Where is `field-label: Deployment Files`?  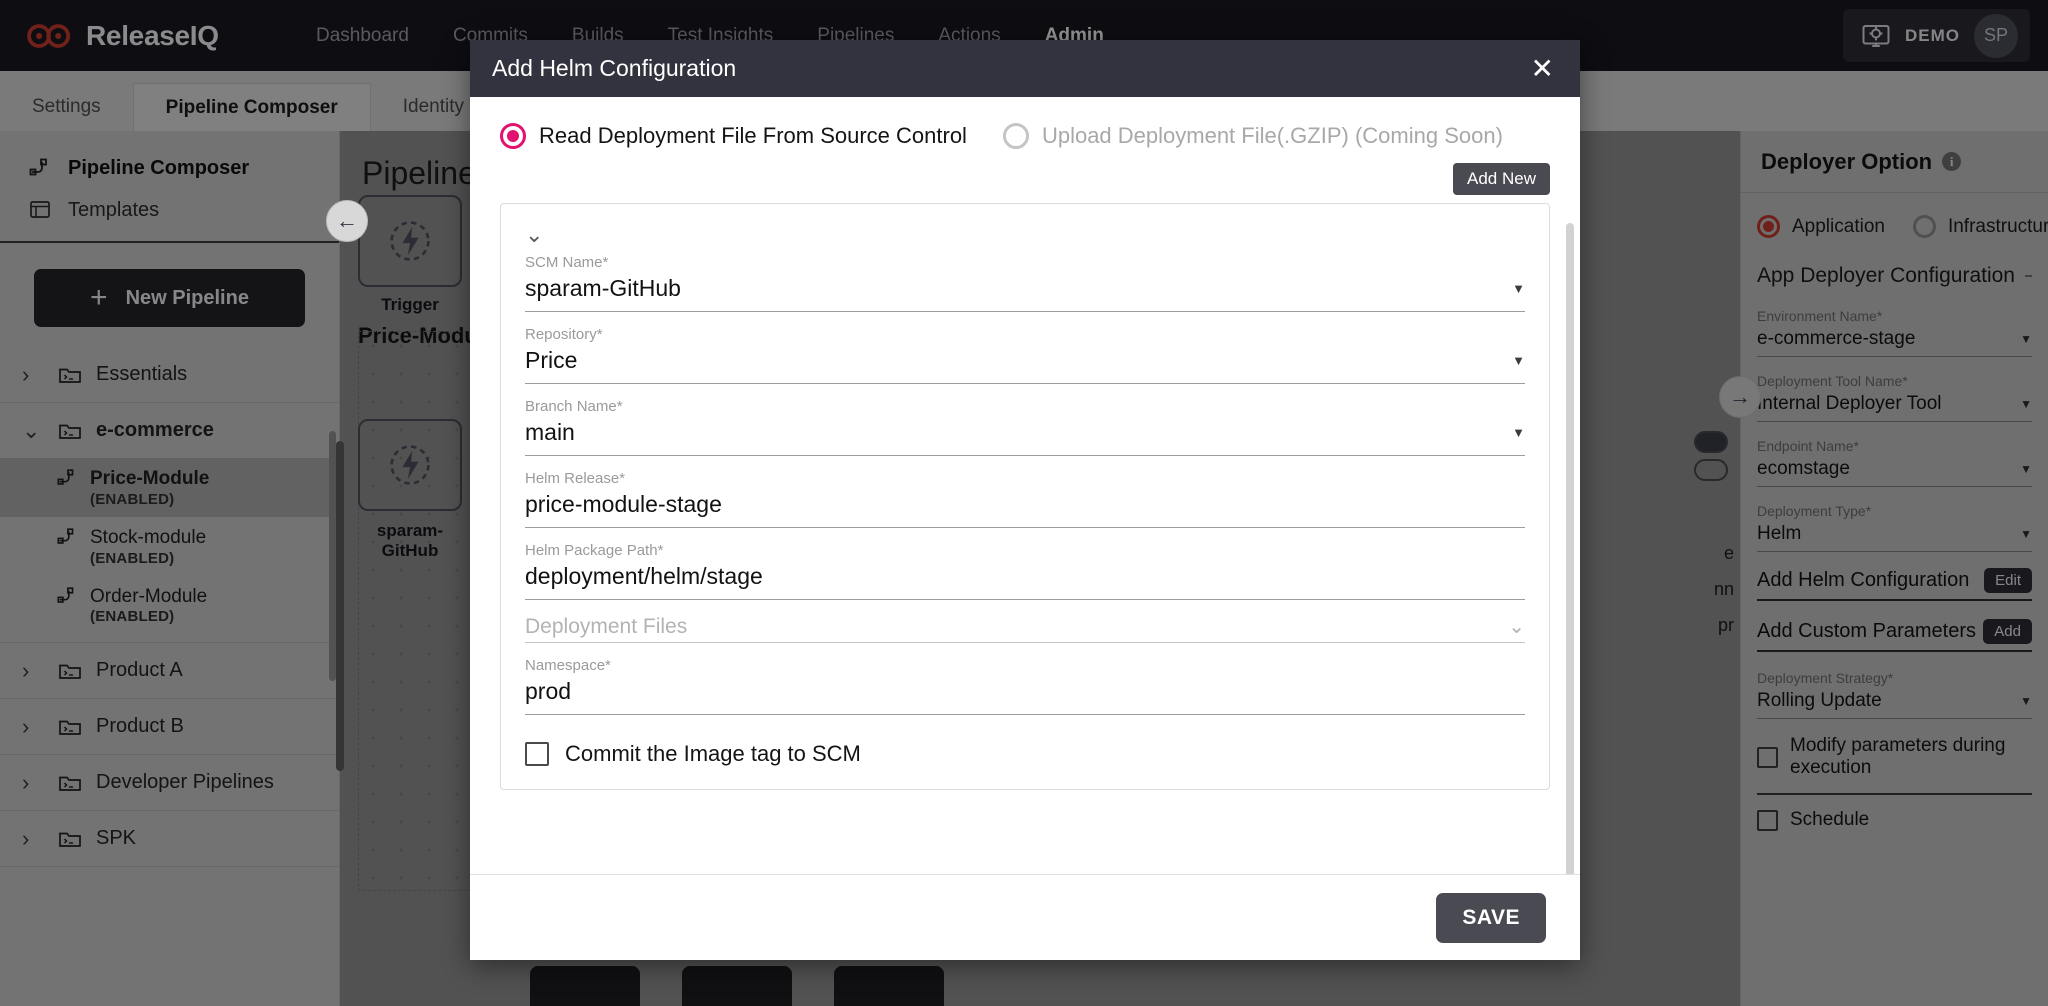
field-label: Deployment Files is located at coordinates (606, 626).